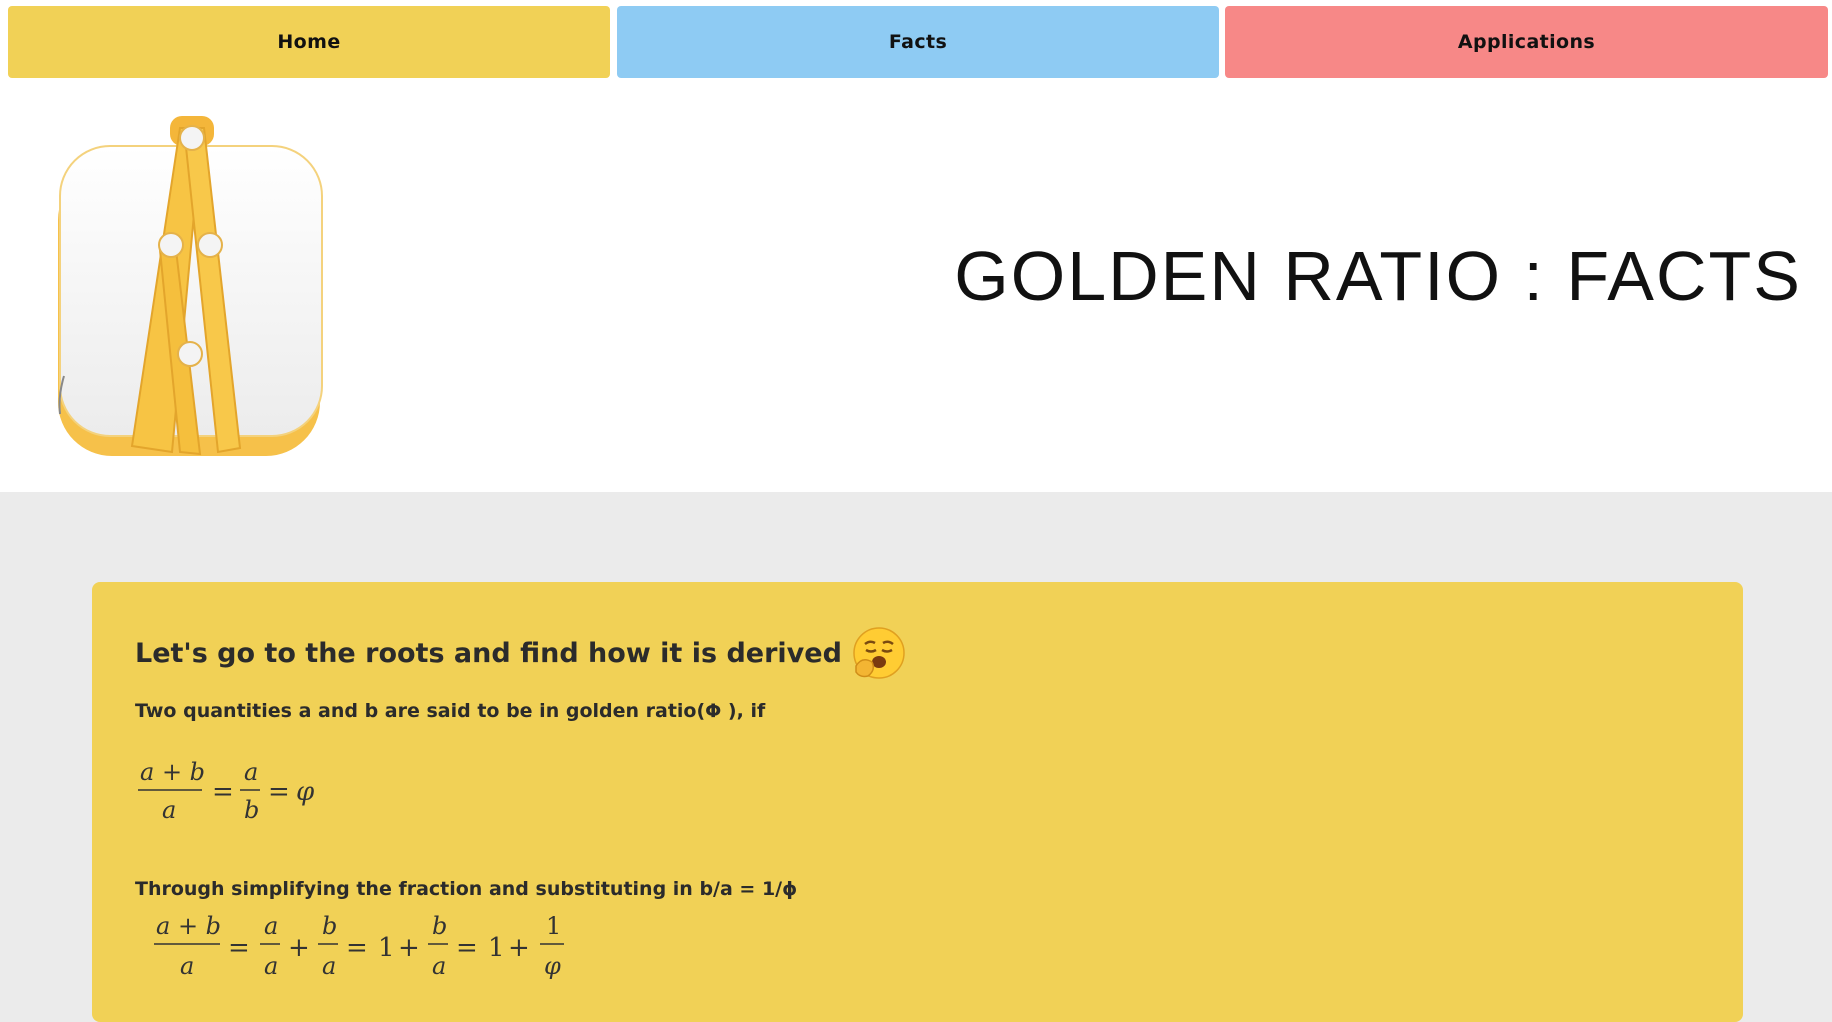 Image resolution: width=1832 pixels, height=1022 pixels. What do you see at coordinates (271, 926) in the screenshot?
I see `eq2-numerator-2: a` at bounding box center [271, 926].